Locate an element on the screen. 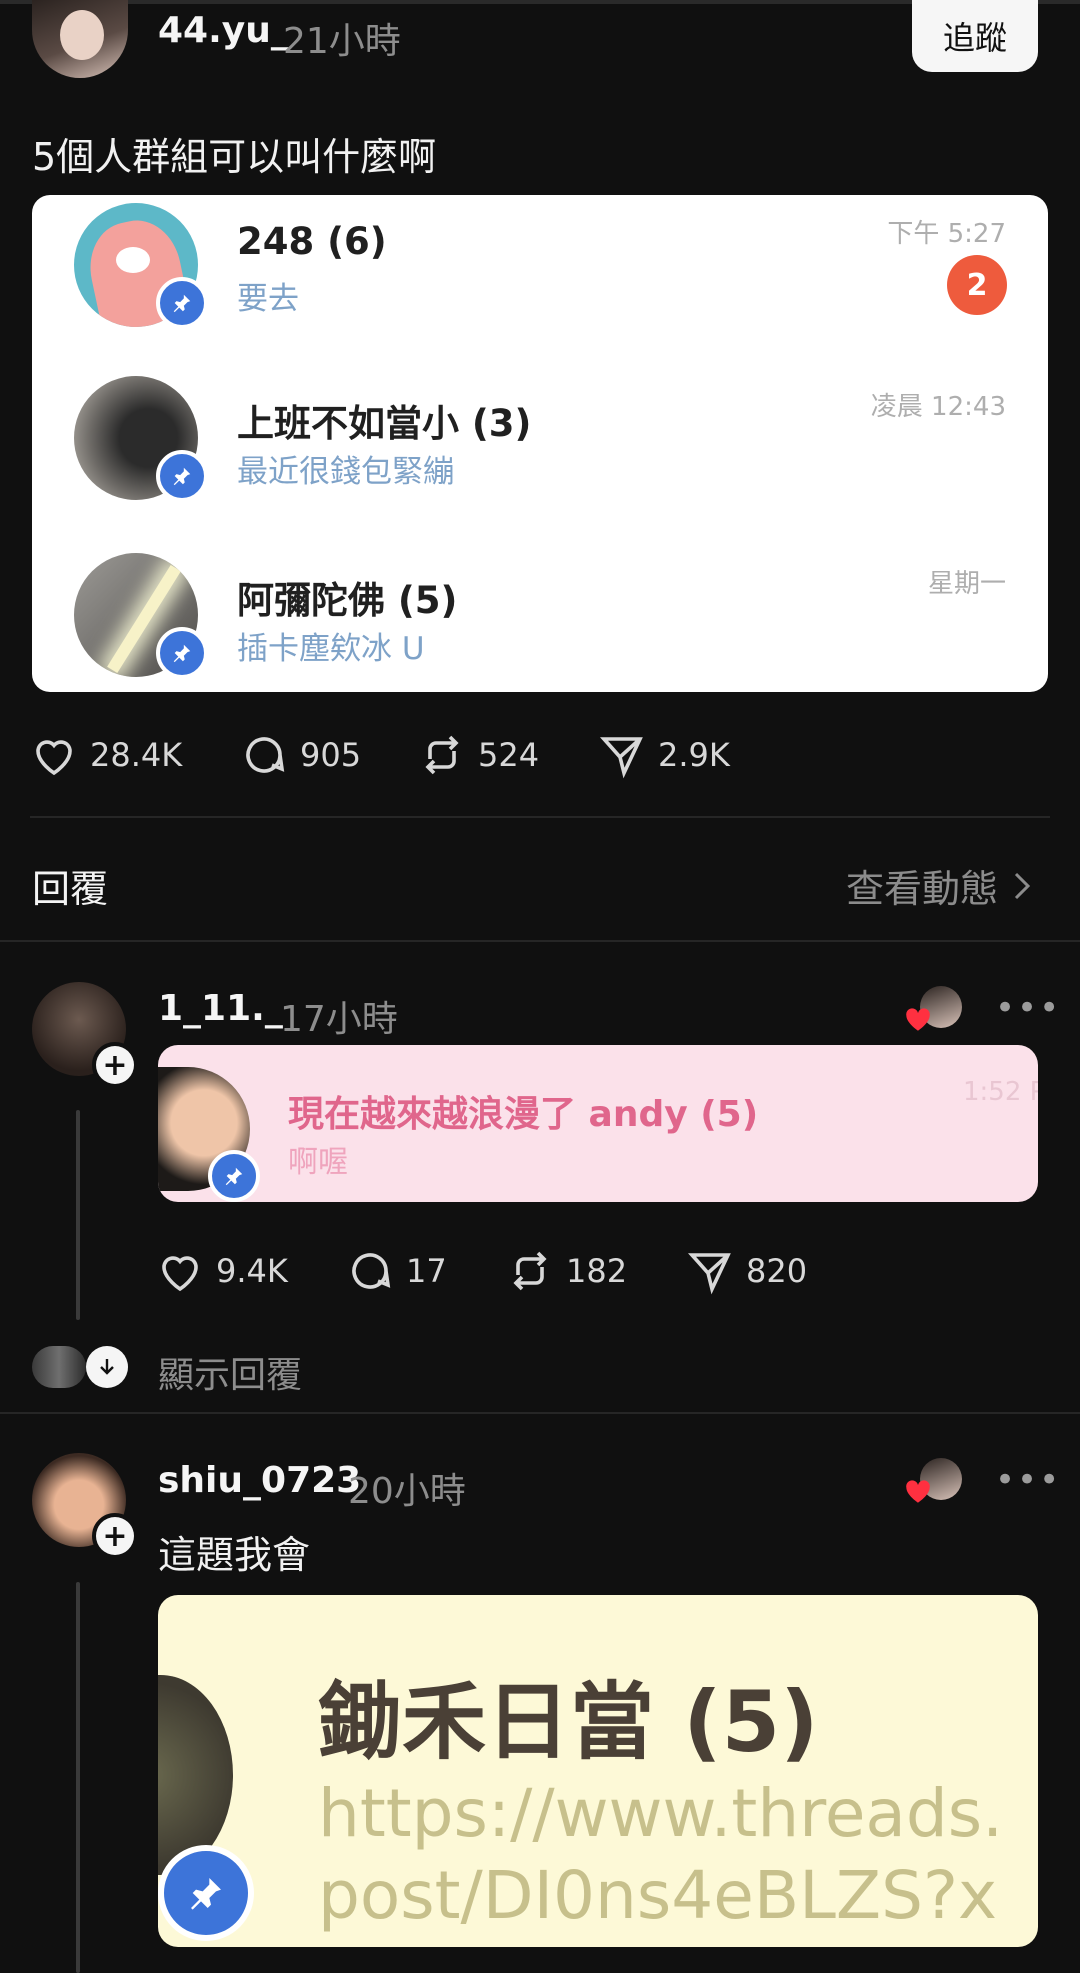  post-text: 5個人群組可以叫什麼啊 is located at coordinates (234, 157).